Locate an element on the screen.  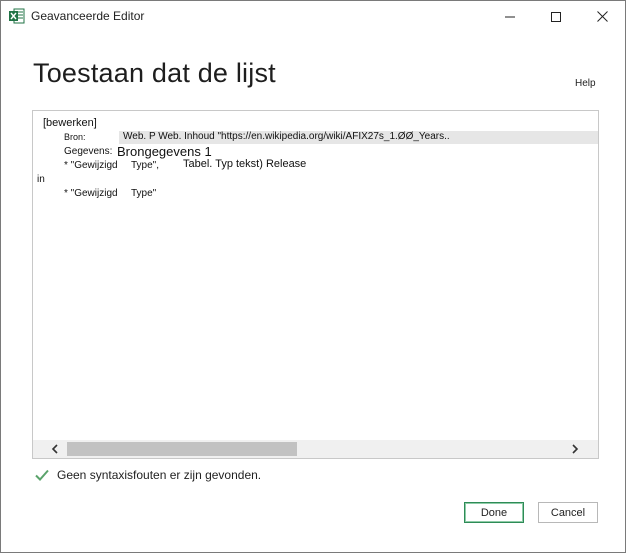
horizontal-scrollbar is located at coordinates (315, 449).